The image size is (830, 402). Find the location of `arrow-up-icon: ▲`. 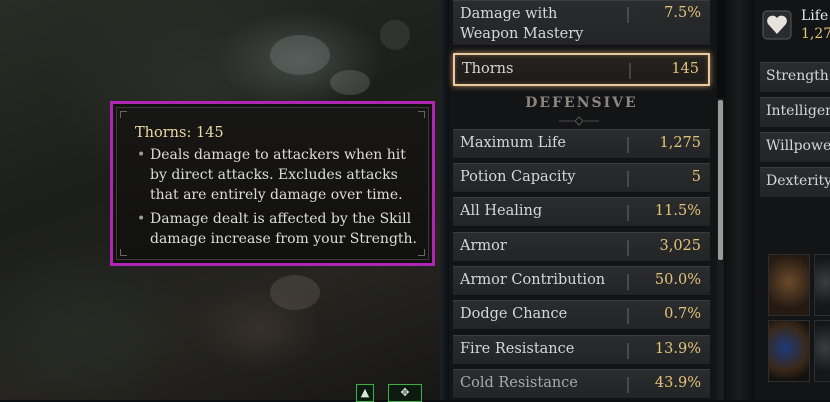

arrow-up-icon: ▲ is located at coordinates (365, 393).